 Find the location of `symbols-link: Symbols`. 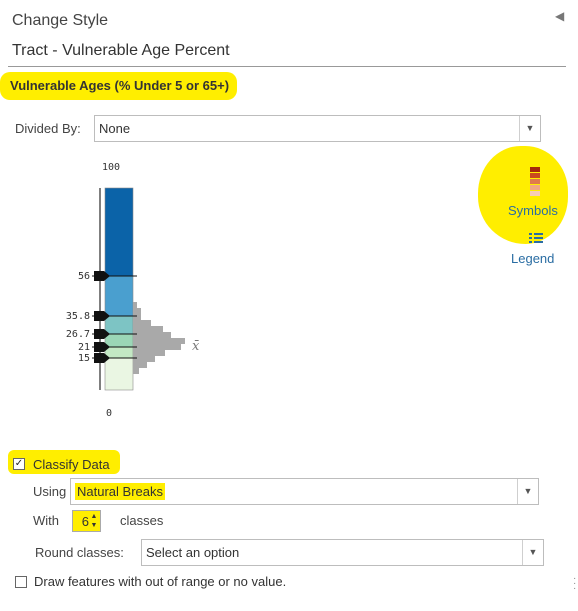

symbols-link: Symbols is located at coordinates (533, 210).